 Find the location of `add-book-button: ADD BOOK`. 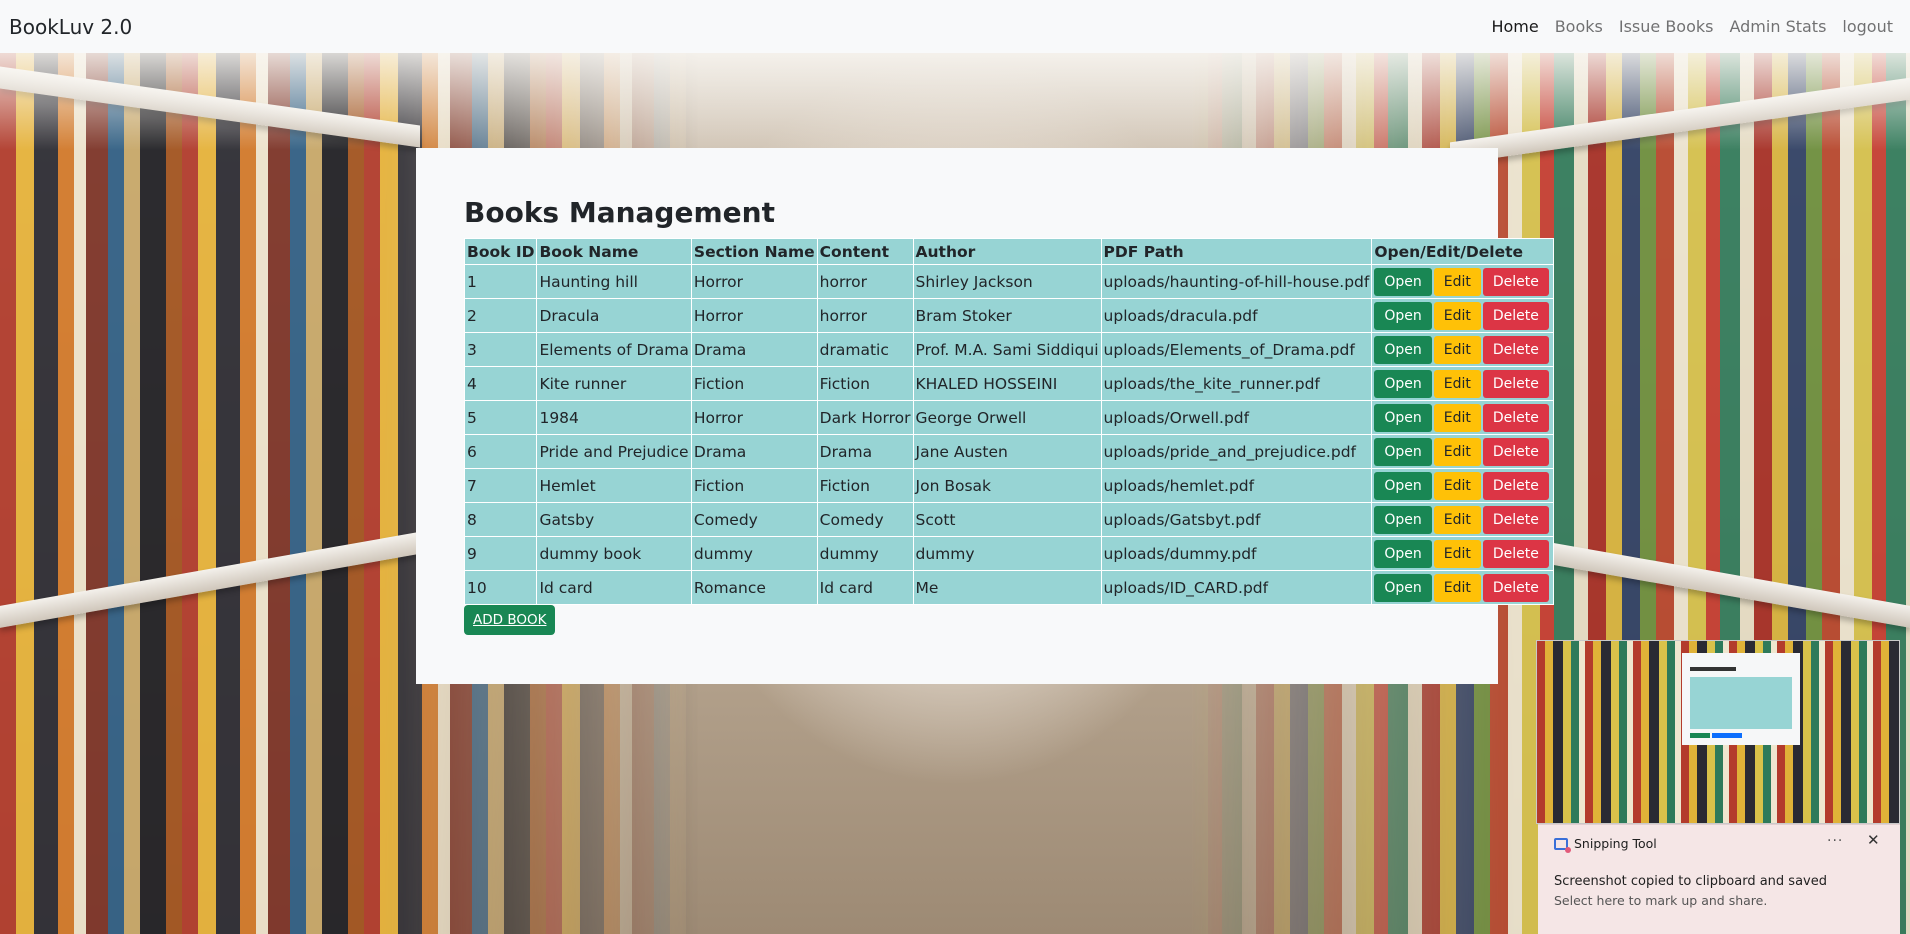

add-book-button: ADD BOOK is located at coordinates (510, 620).